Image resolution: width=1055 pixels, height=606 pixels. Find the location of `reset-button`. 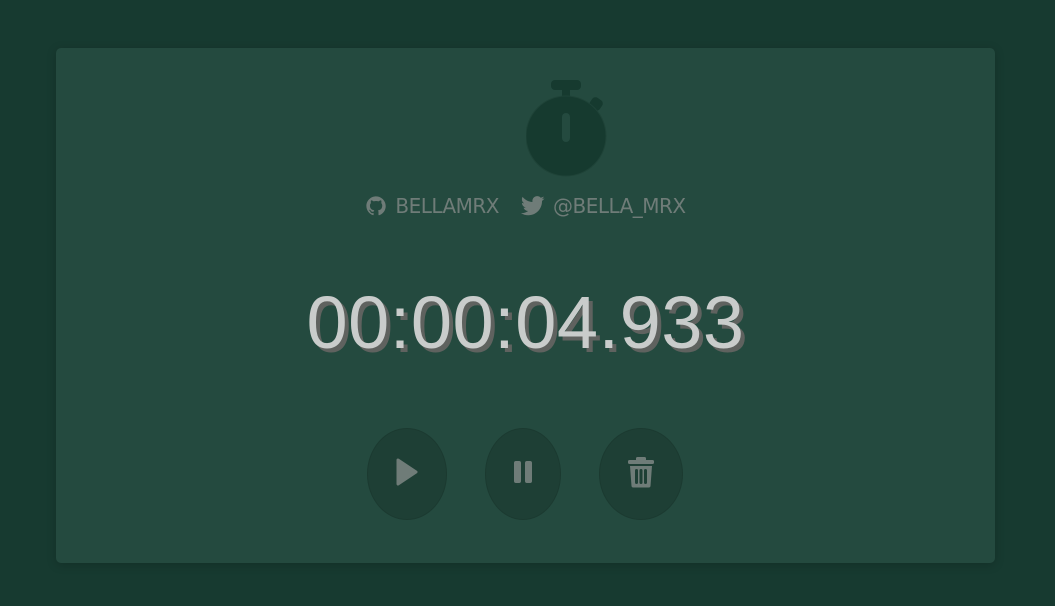

reset-button is located at coordinates (641, 474).